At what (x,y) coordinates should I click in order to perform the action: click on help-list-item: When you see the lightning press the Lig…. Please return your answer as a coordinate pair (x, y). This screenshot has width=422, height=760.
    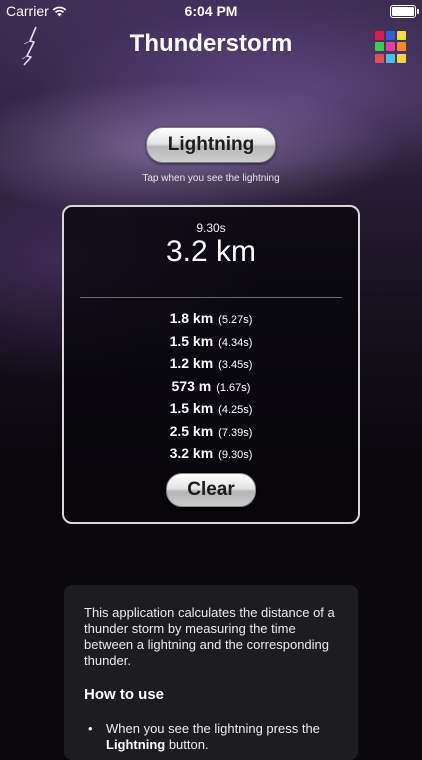
    Looking at the image, I should click on (213, 737).